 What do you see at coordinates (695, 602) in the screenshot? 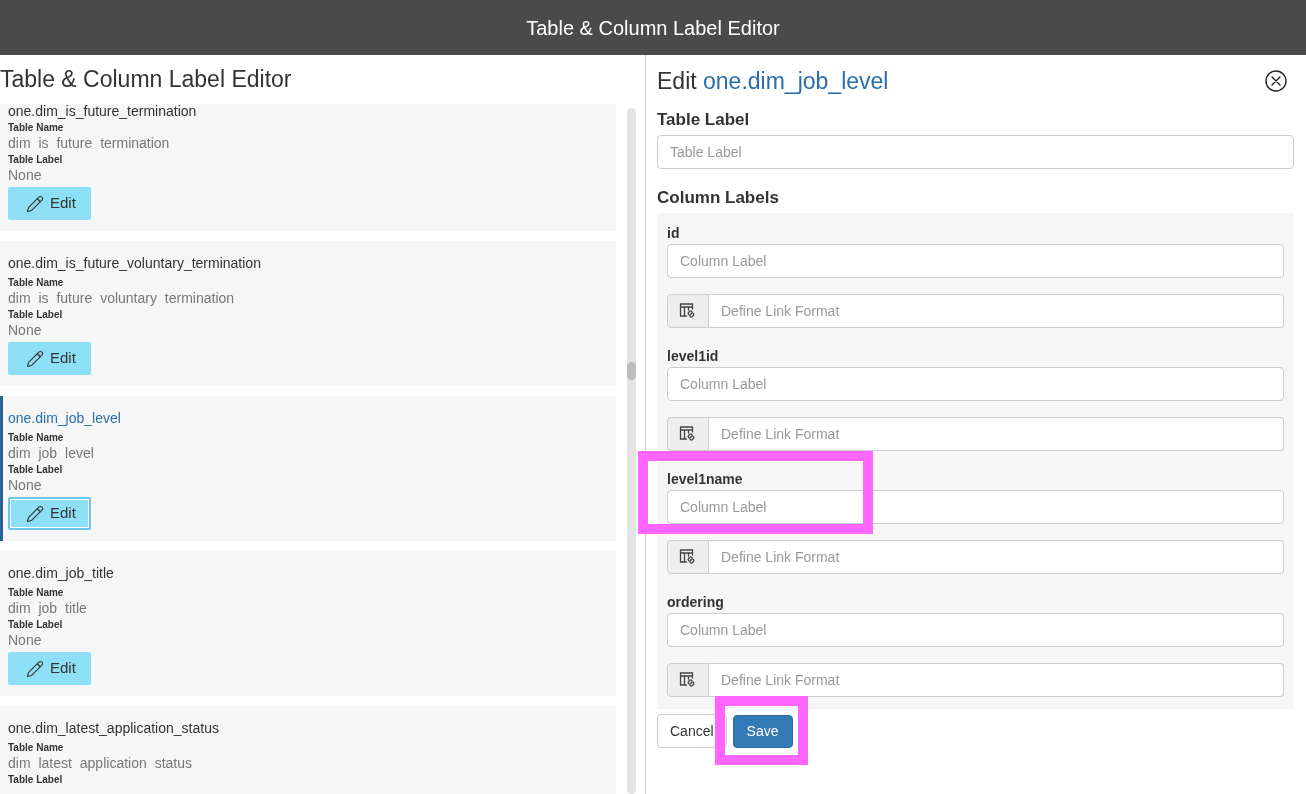
I see `column-name: ordering` at bounding box center [695, 602].